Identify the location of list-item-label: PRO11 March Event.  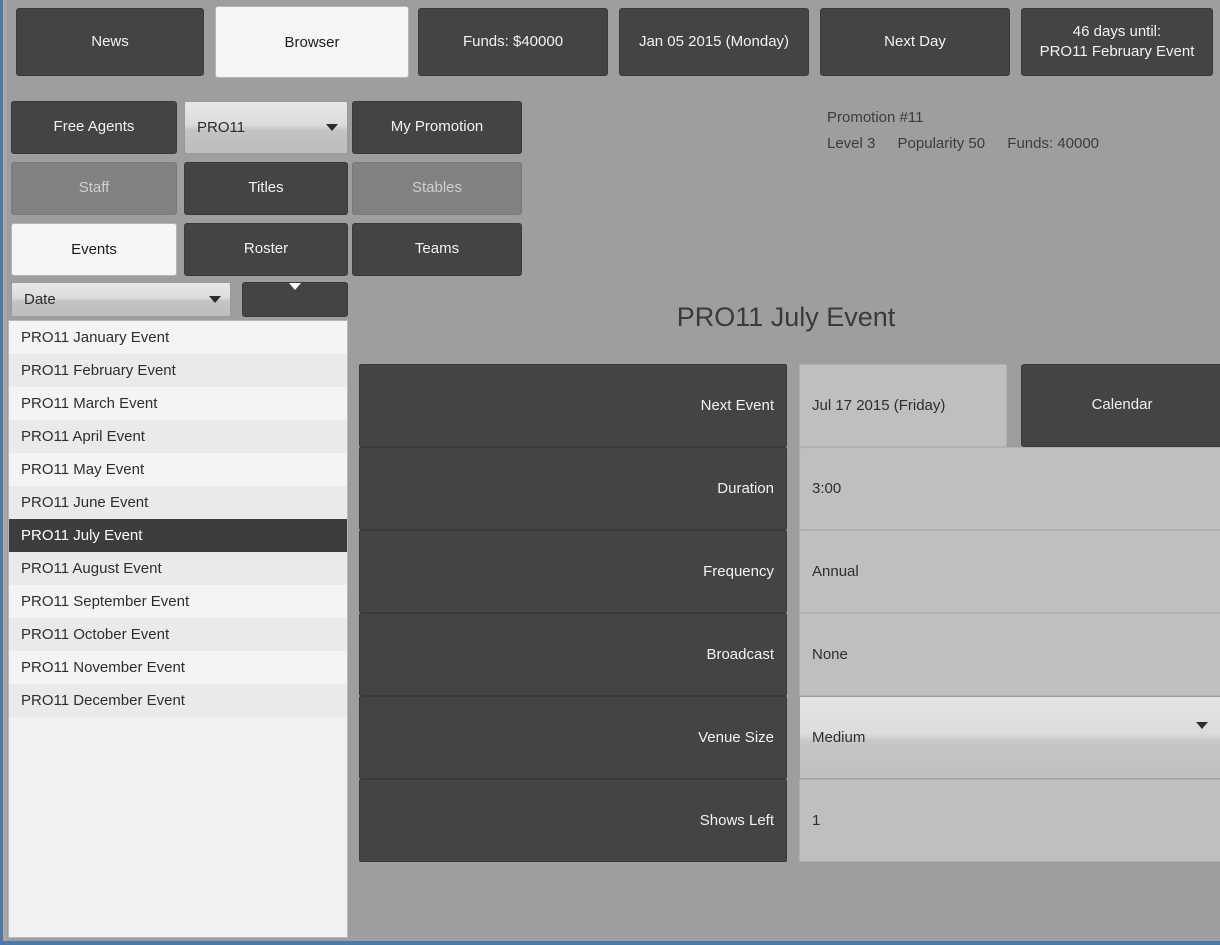
(89, 403).